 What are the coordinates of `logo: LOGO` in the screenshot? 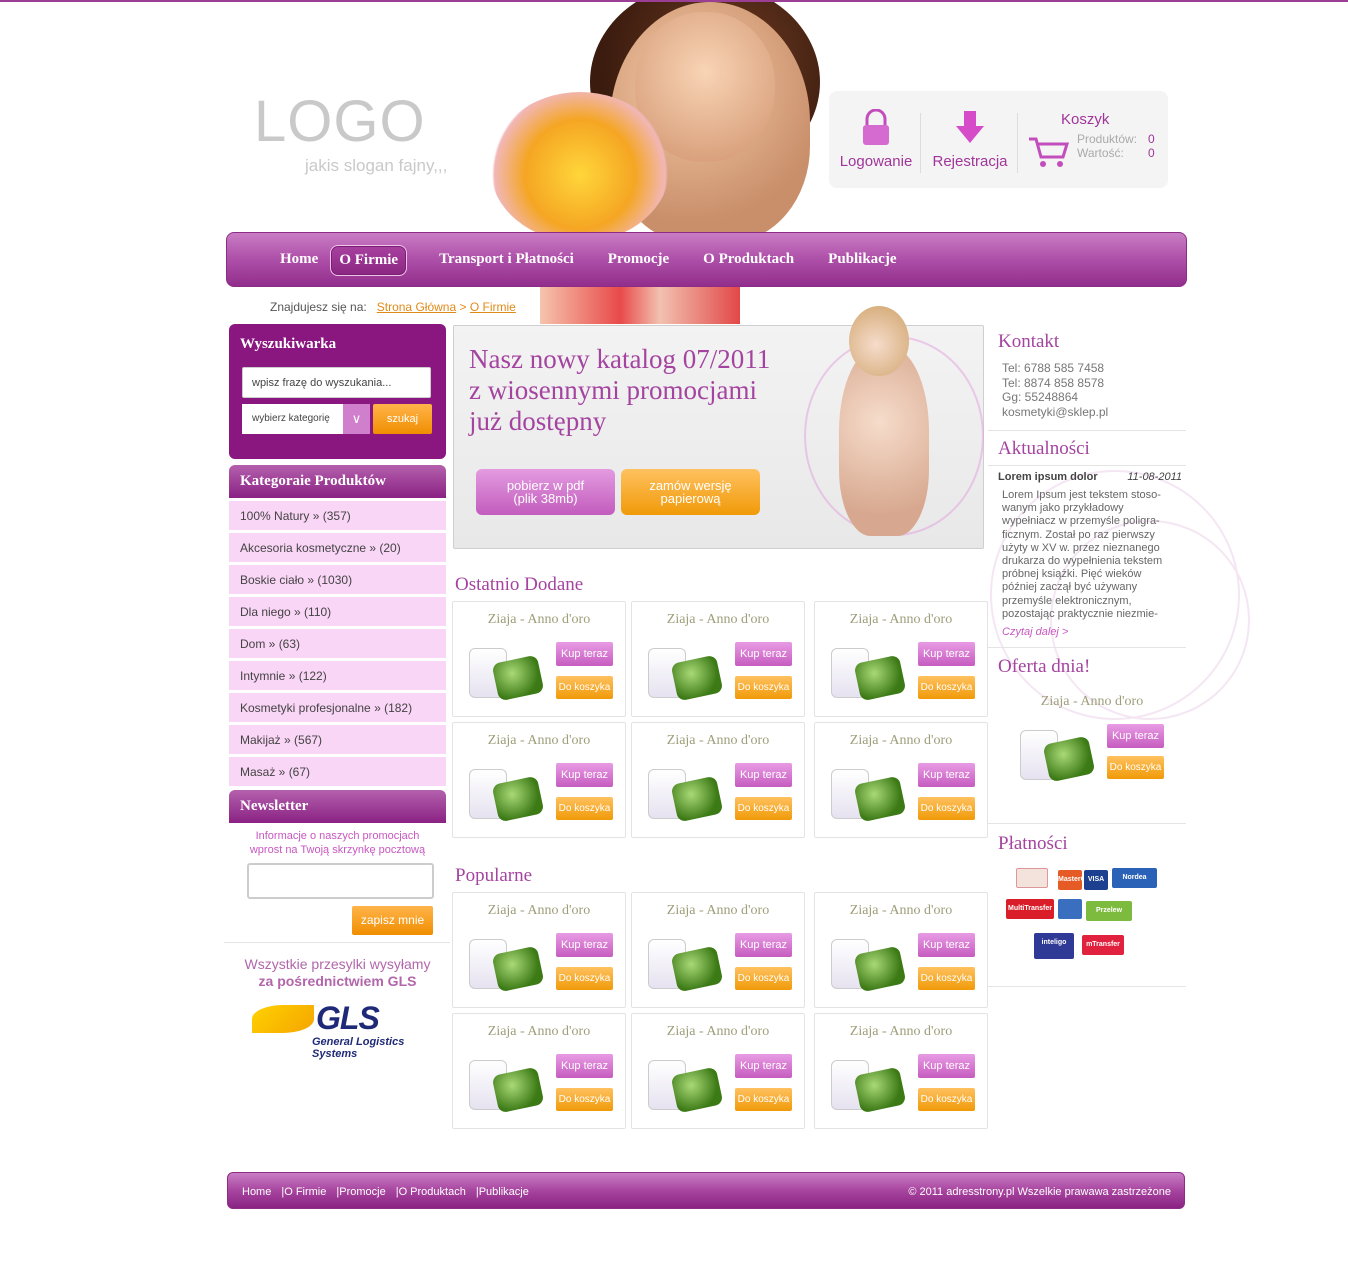 It's located at (340, 121).